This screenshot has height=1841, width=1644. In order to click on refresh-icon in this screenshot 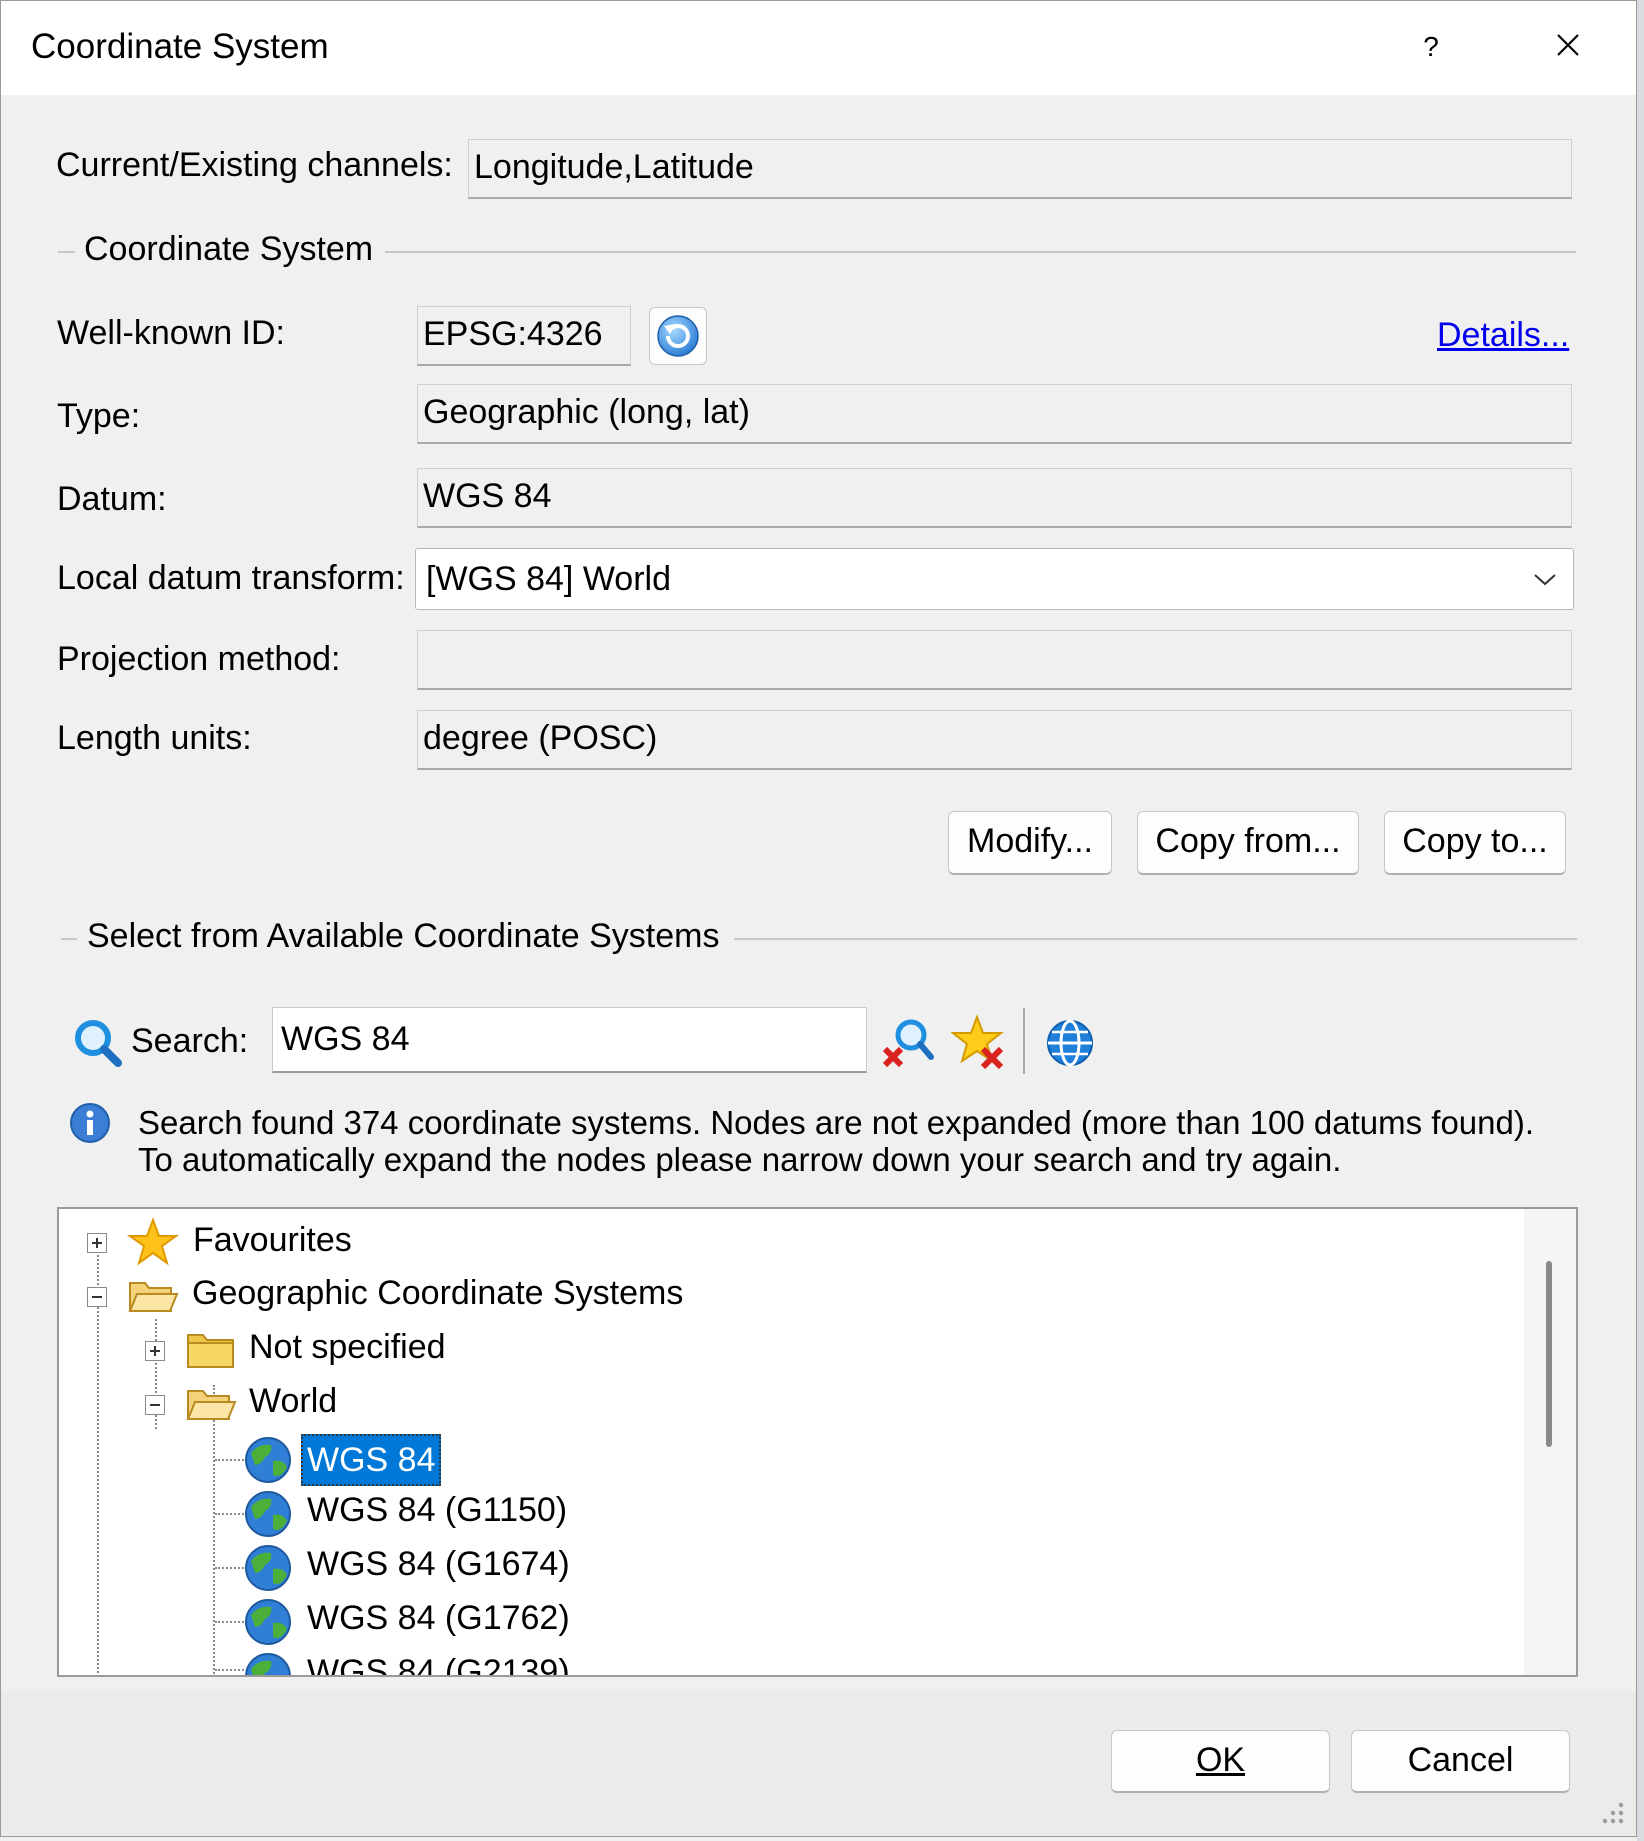, I will do `click(678, 336)`.